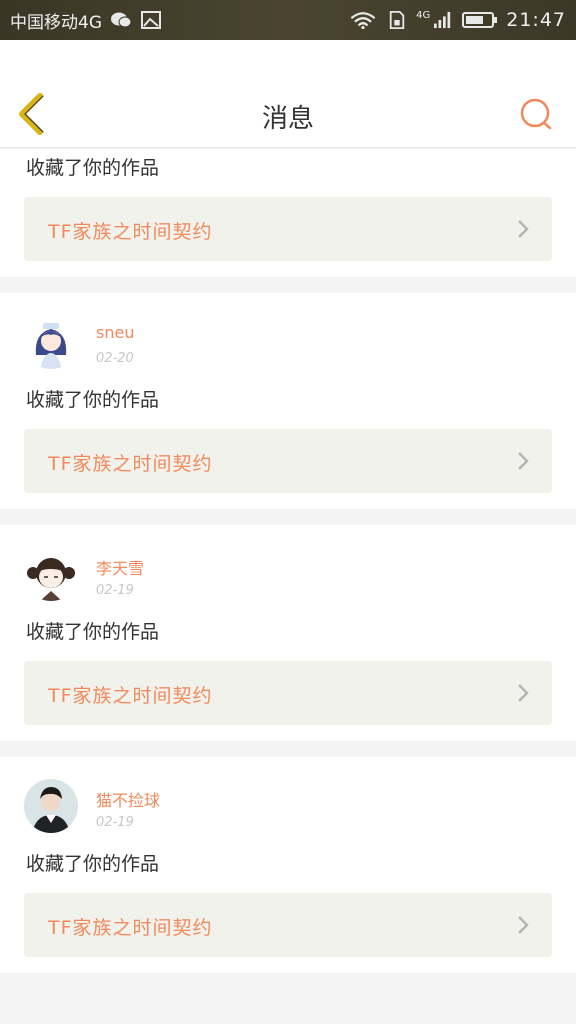  What do you see at coordinates (480, 20) in the screenshot?
I see `battery-icon` at bounding box center [480, 20].